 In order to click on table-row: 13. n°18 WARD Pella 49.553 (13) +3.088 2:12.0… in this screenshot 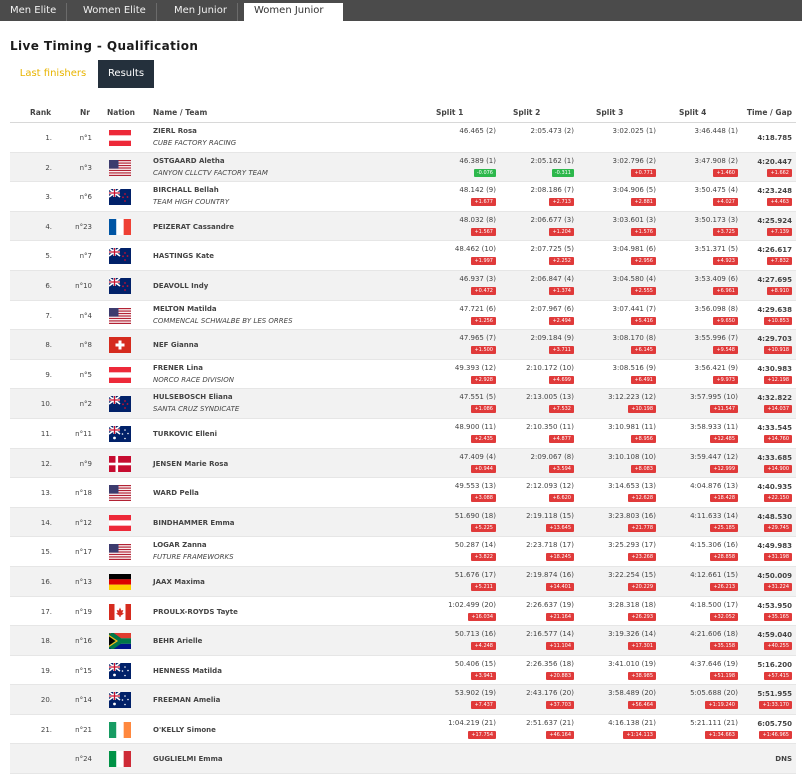, I will do `click(403, 493)`.